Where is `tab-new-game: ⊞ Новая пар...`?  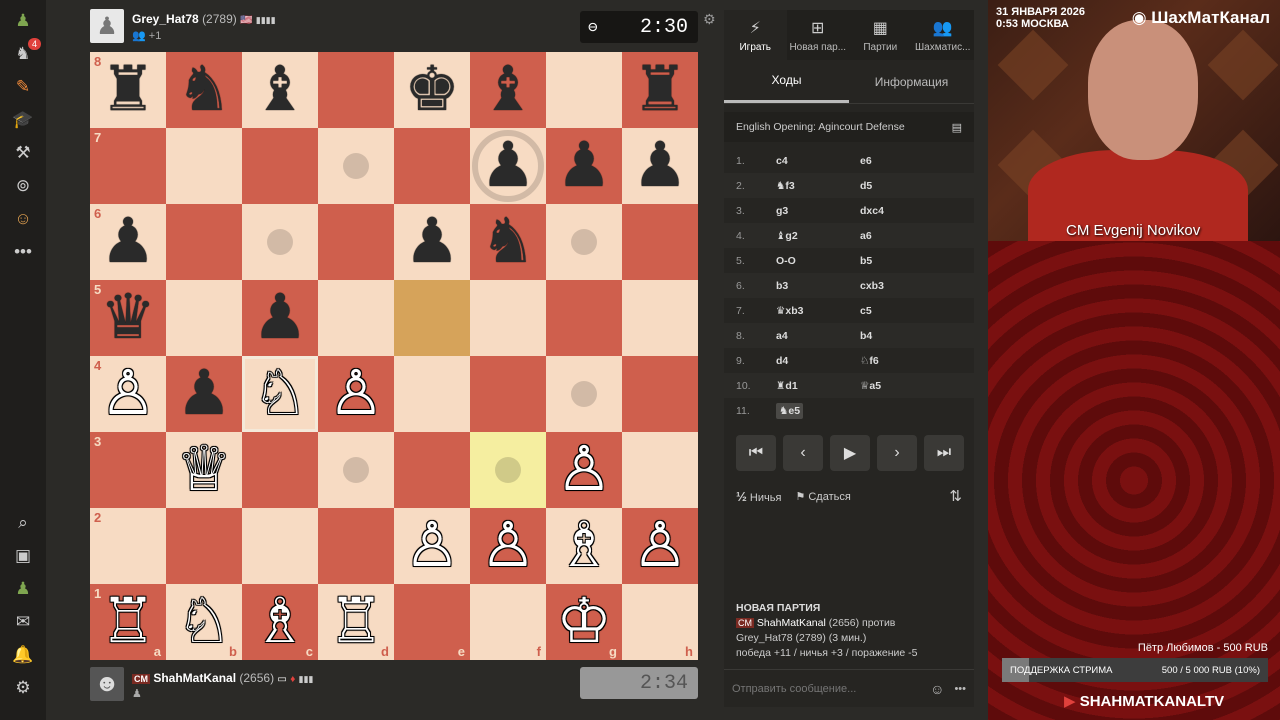 tab-new-game: ⊞ Новая пар... is located at coordinates (818, 35).